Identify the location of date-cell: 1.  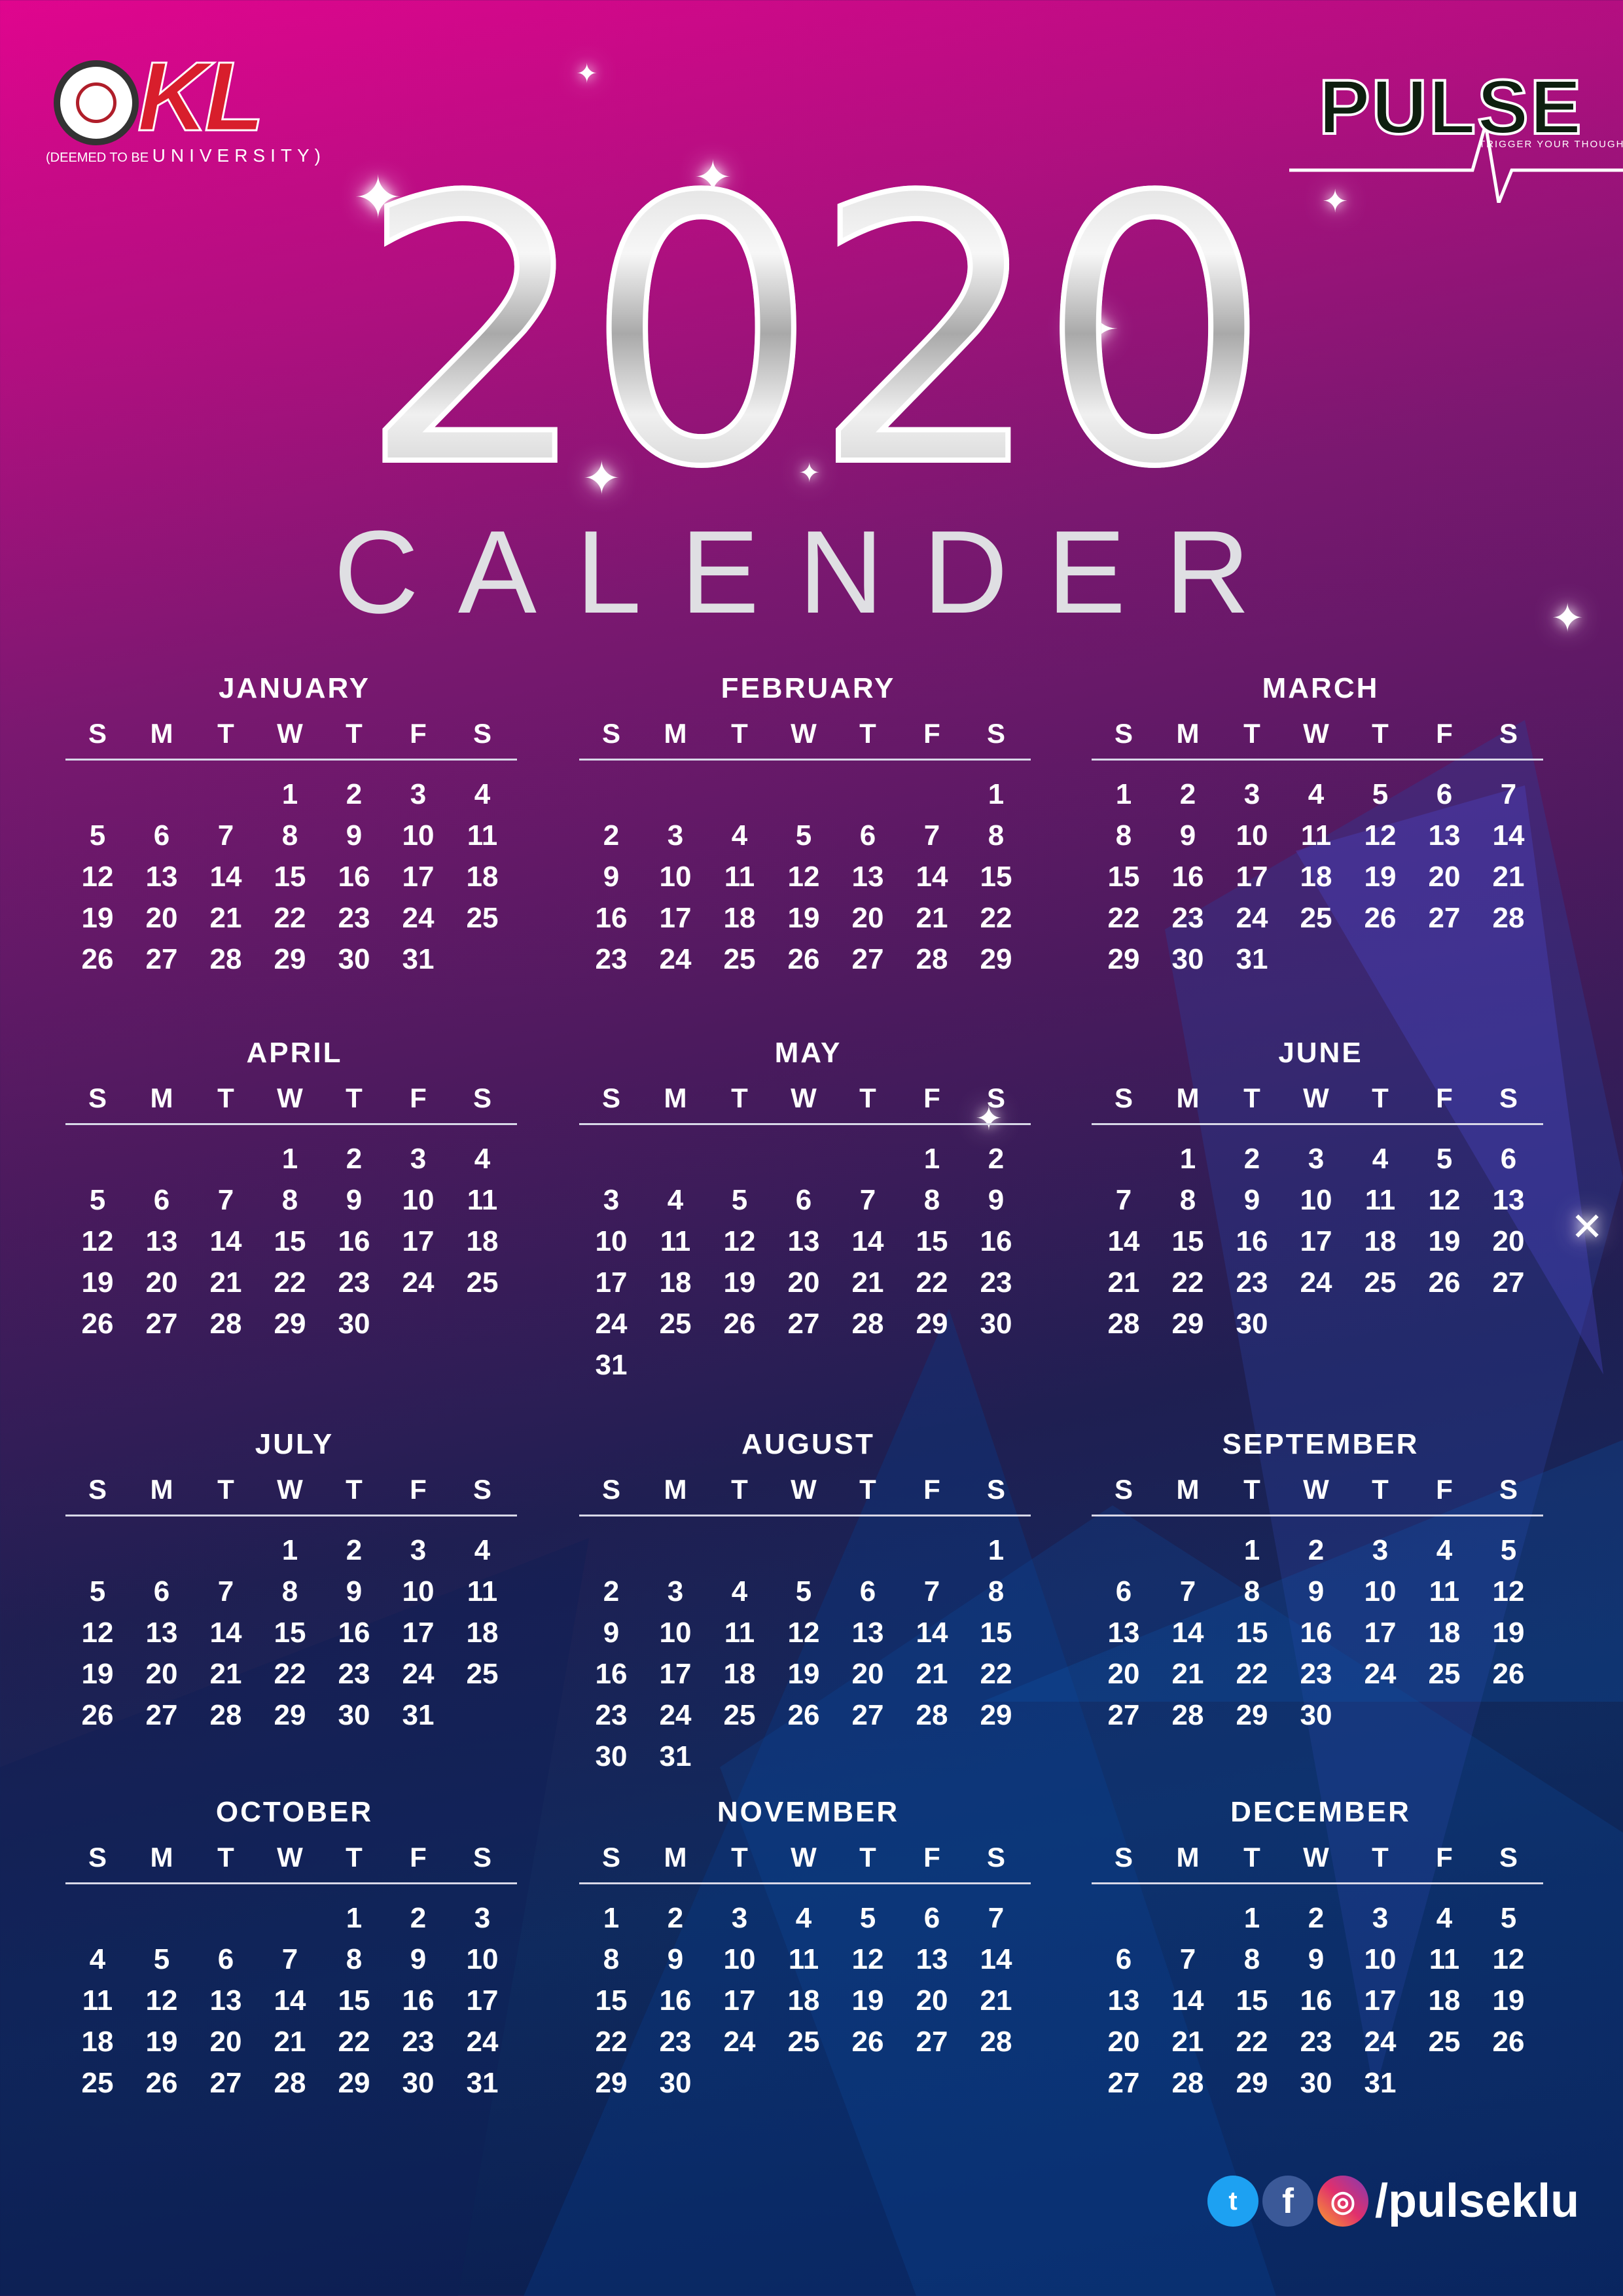
(996, 1550).